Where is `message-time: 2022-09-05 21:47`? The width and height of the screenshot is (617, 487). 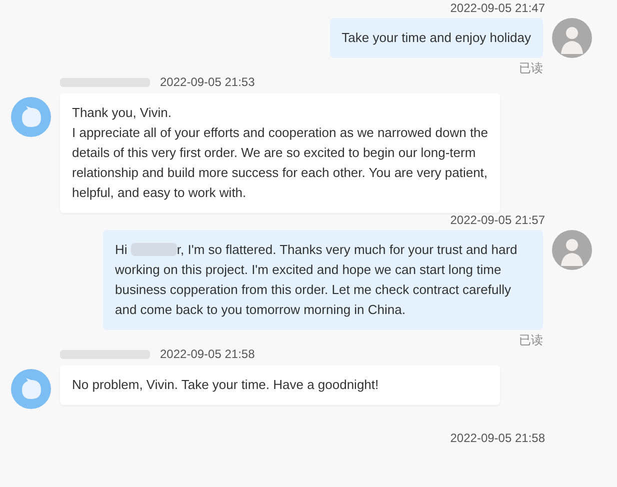 message-time: 2022-09-05 21:47 is located at coordinates (497, 8).